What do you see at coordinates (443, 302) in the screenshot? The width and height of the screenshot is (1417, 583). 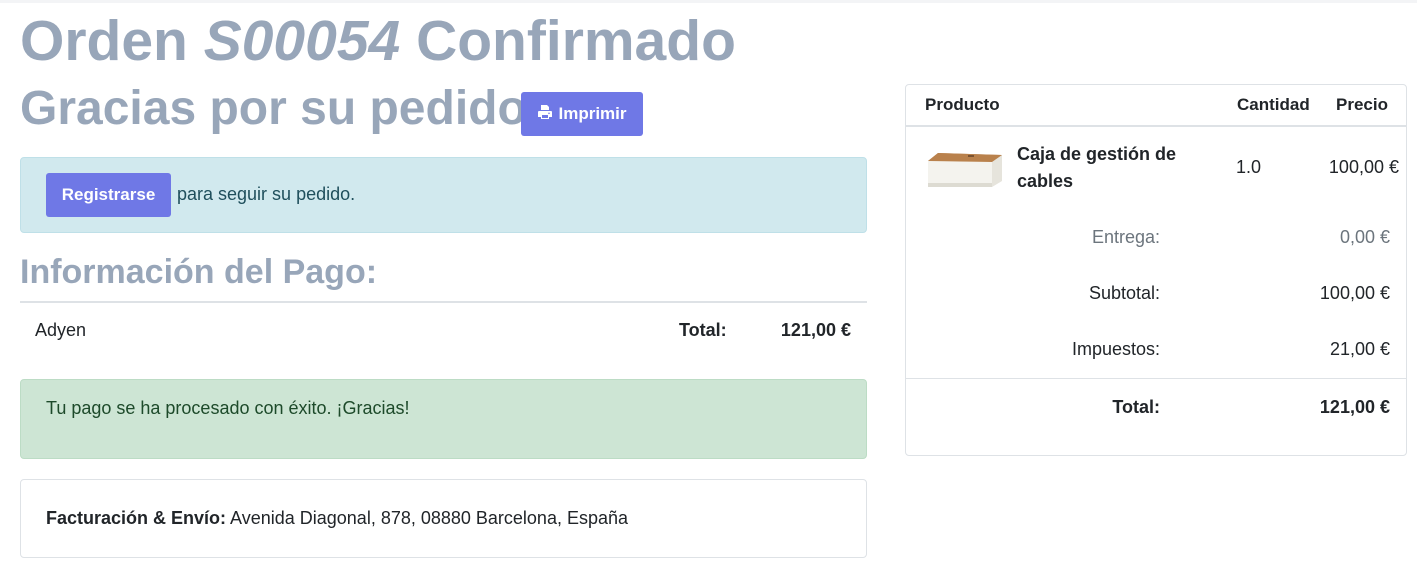 I see `payment-divider` at bounding box center [443, 302].